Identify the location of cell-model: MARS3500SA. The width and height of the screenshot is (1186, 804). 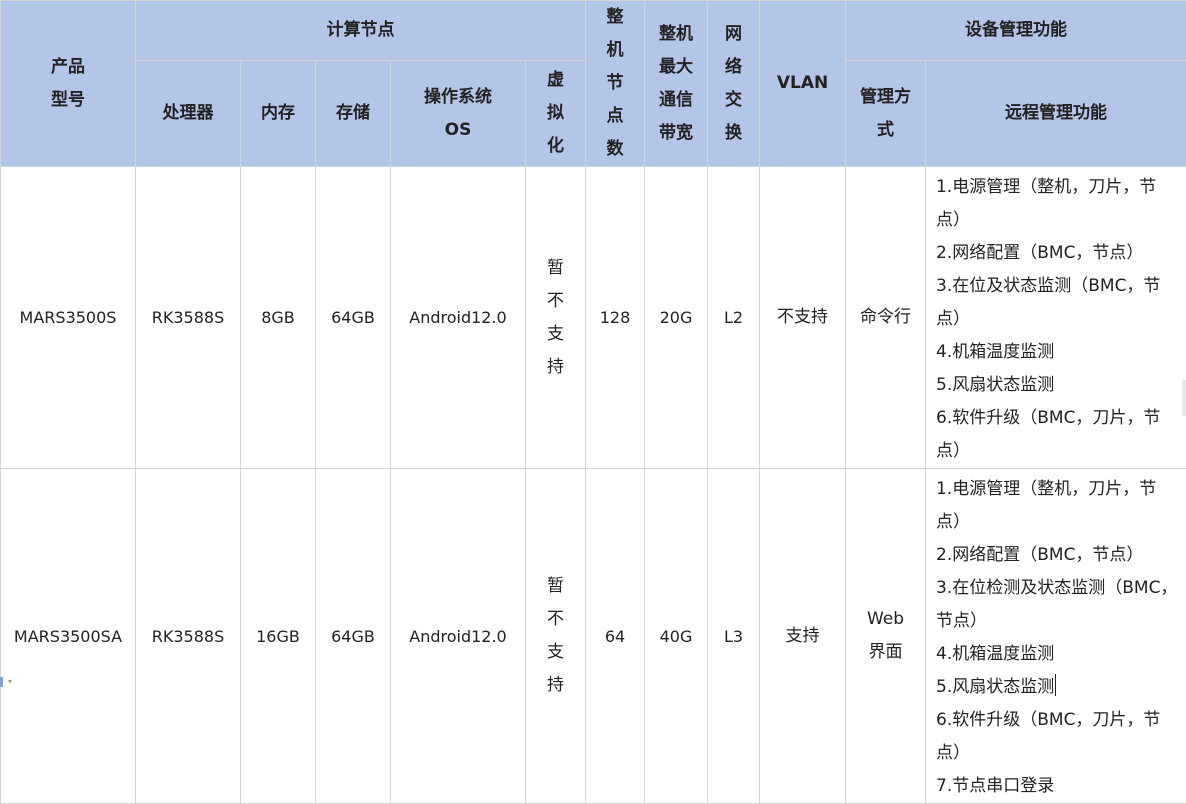
(68, 636).